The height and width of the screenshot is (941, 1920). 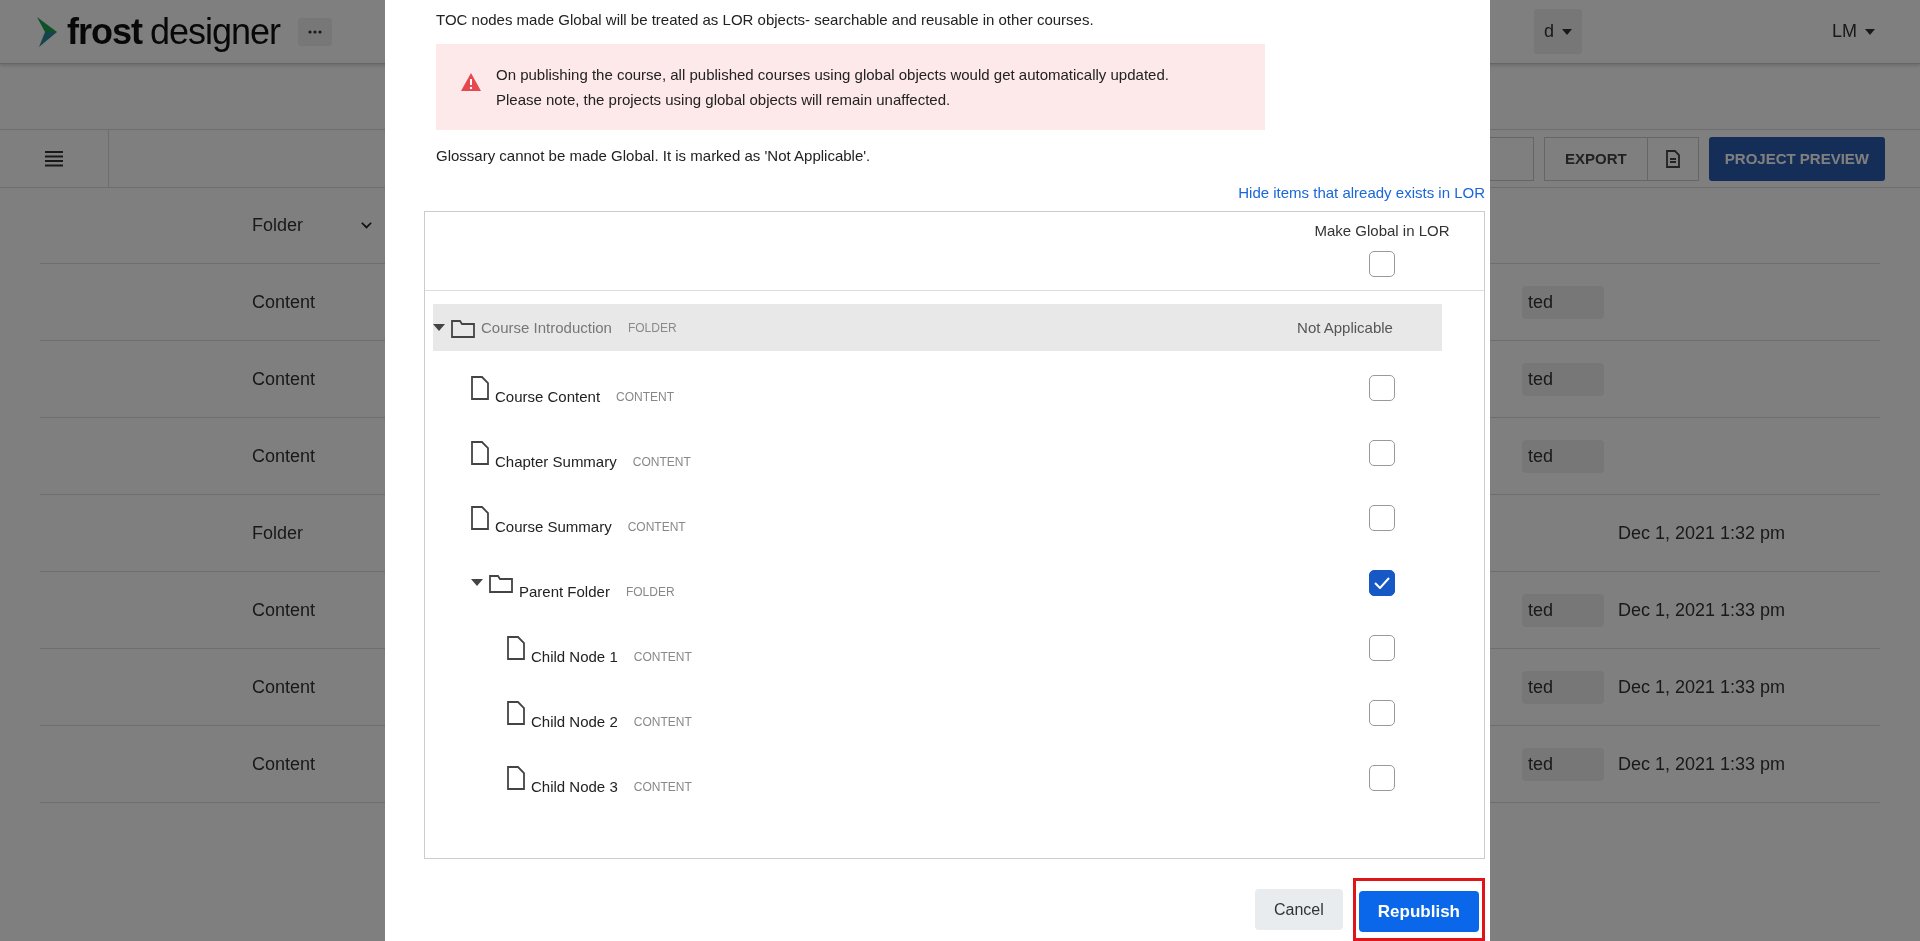 I want to click on menu-icon, so click(x=54, y=158).